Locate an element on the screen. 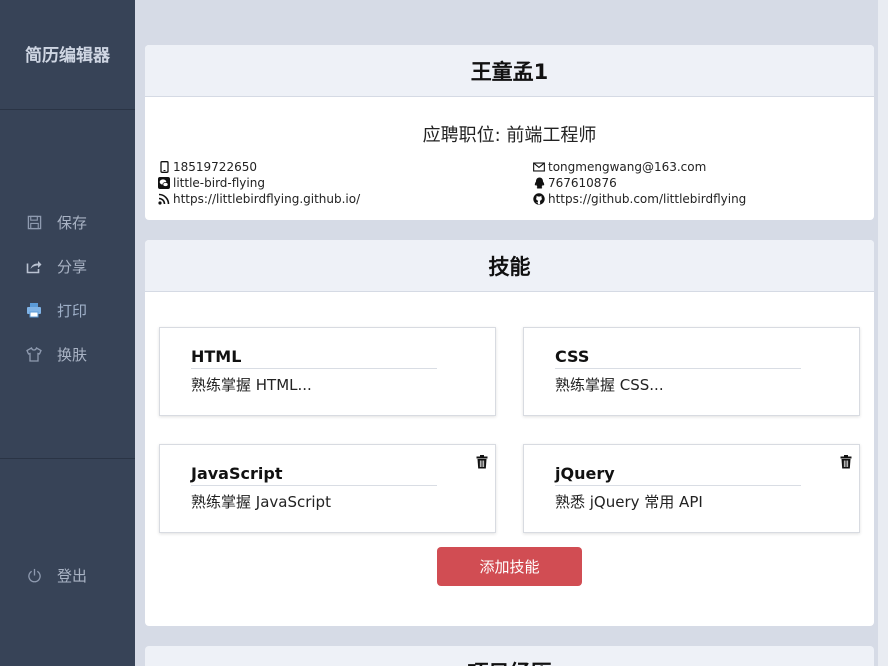 The width and height of the screenshot is (888, 666). skill-description: 熟悉 jQuery 常用 API is located at coordinates (629, 501).